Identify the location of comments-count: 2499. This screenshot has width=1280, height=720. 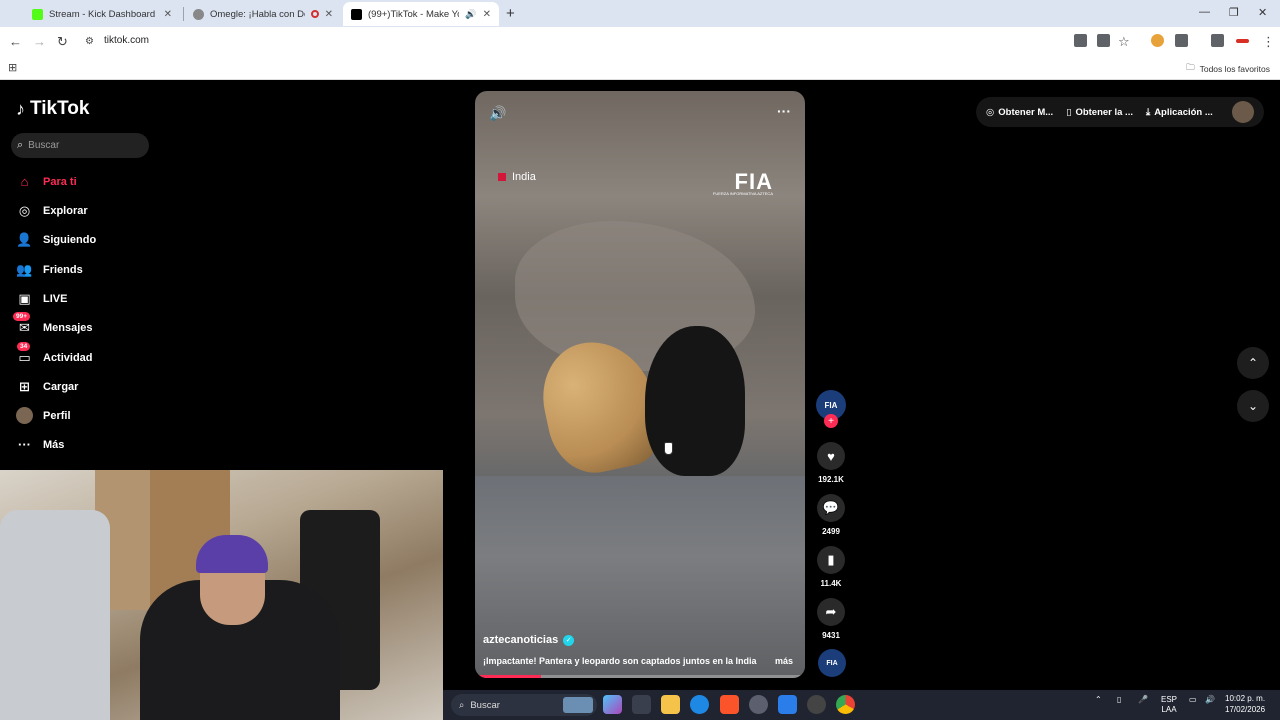
(831, 531).